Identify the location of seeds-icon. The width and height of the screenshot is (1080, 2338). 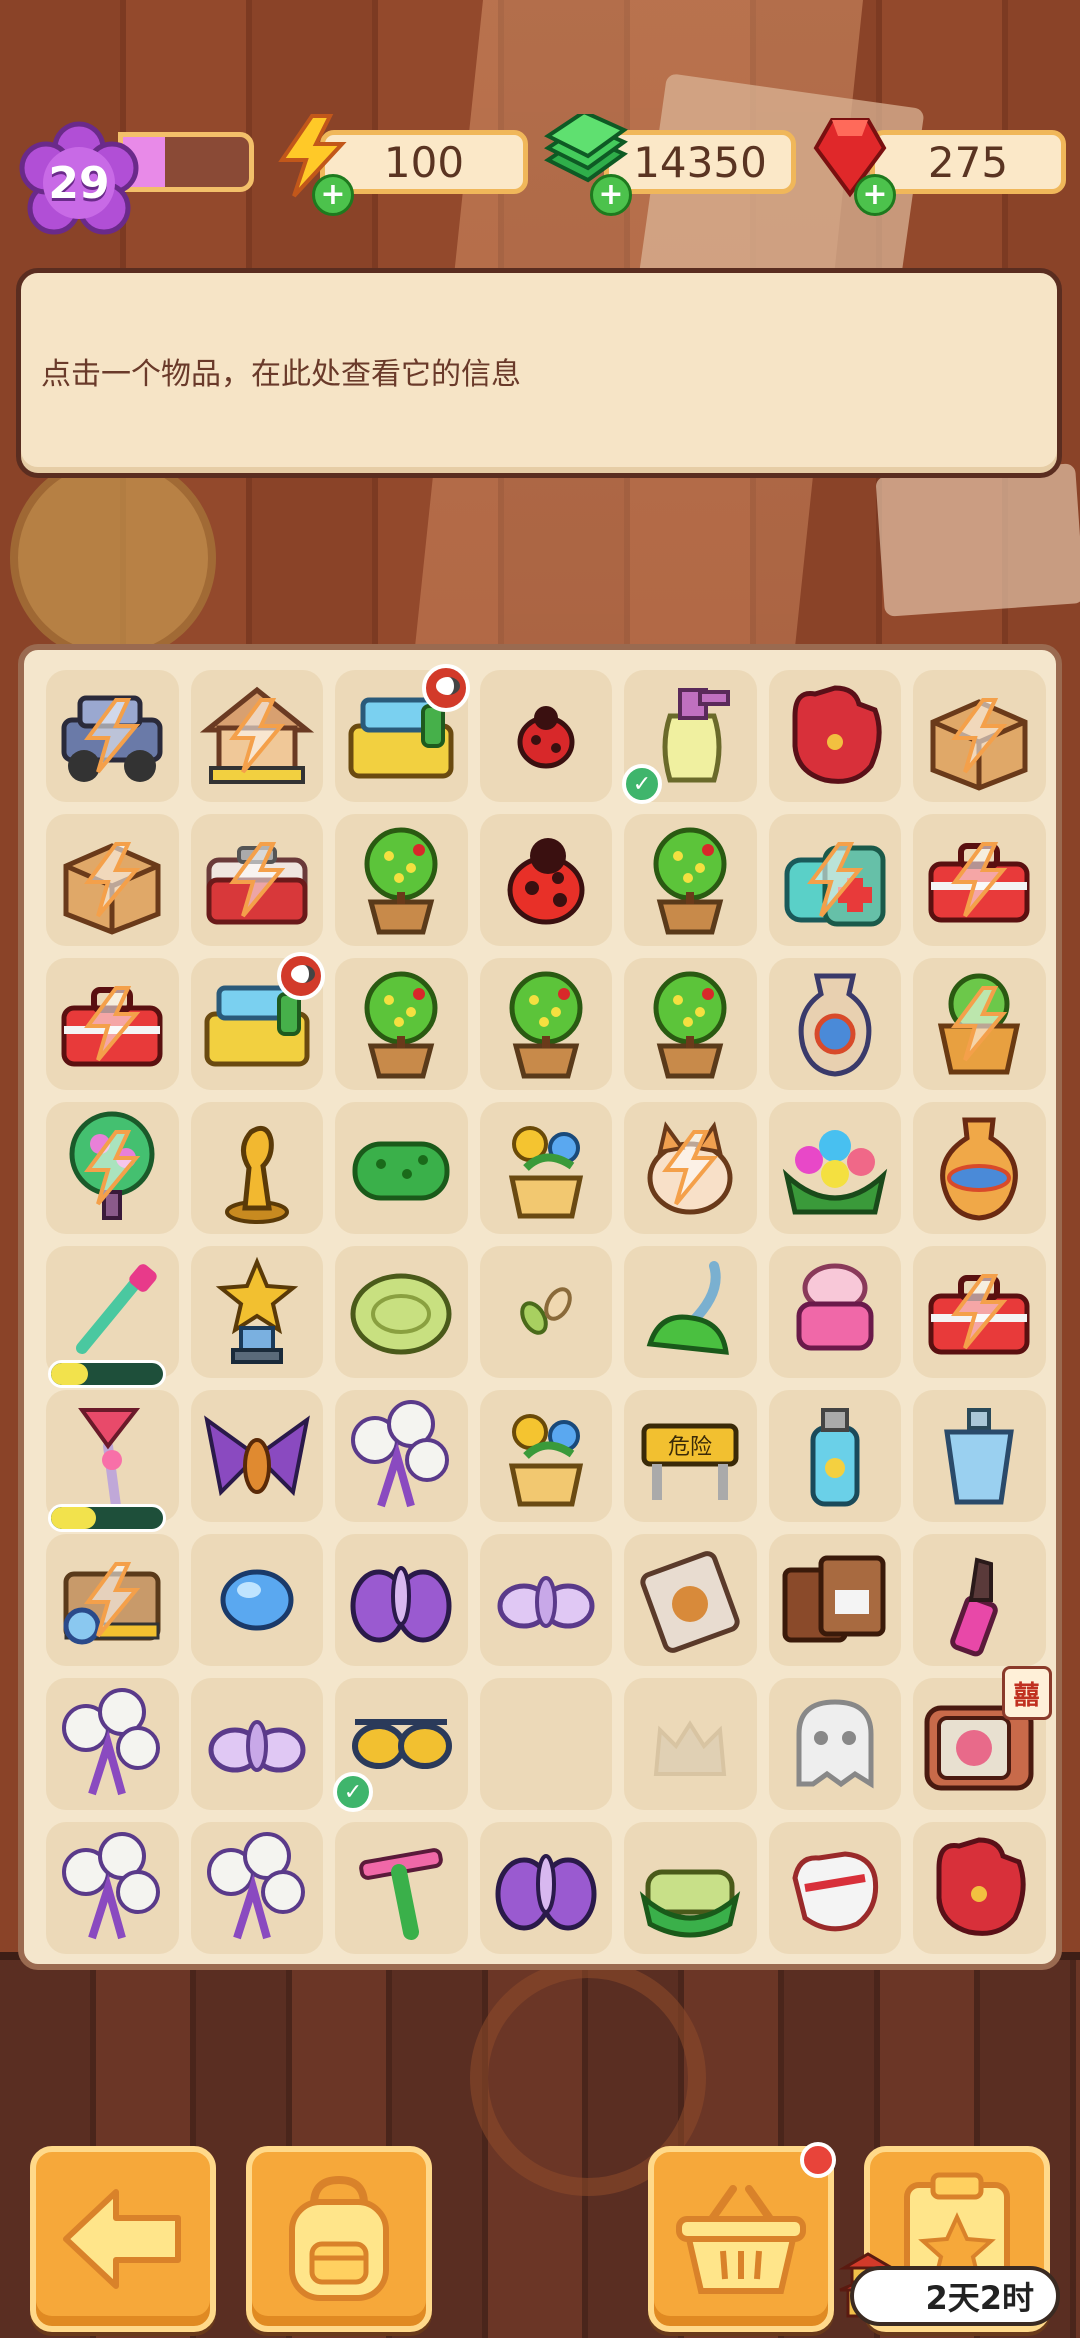
(546, 1312).